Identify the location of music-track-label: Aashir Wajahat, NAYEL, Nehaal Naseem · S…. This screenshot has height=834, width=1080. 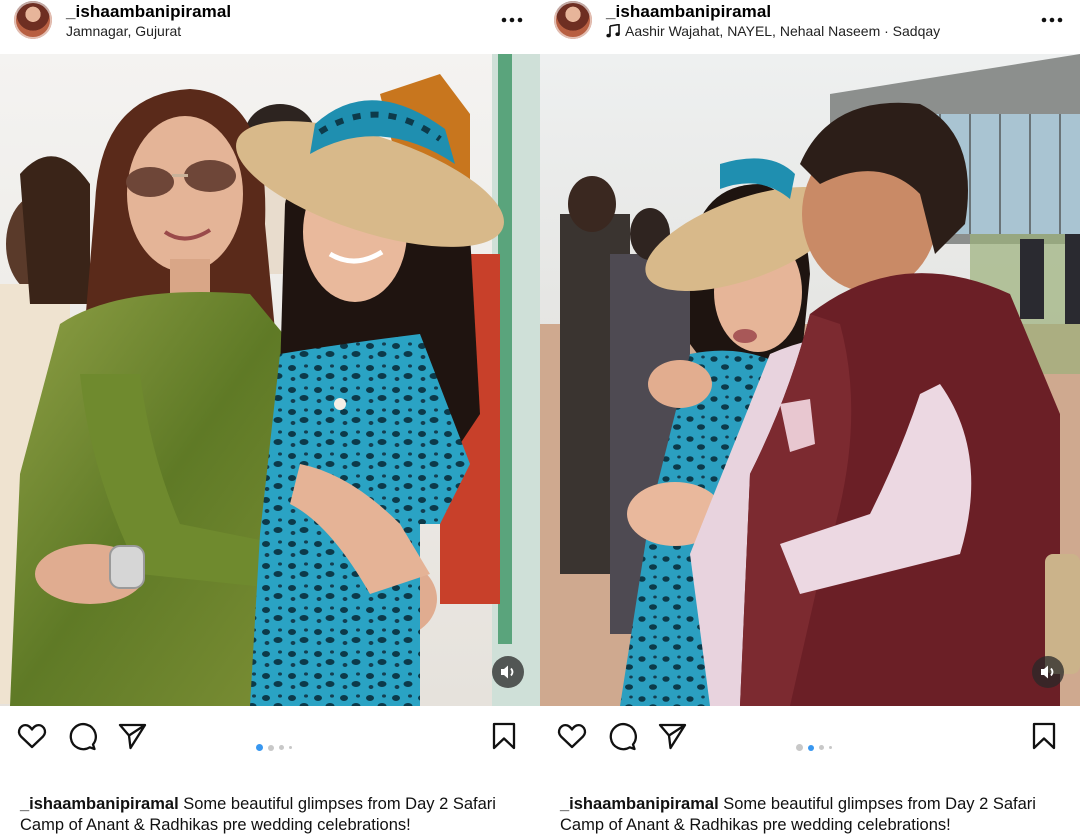
(783, 31).